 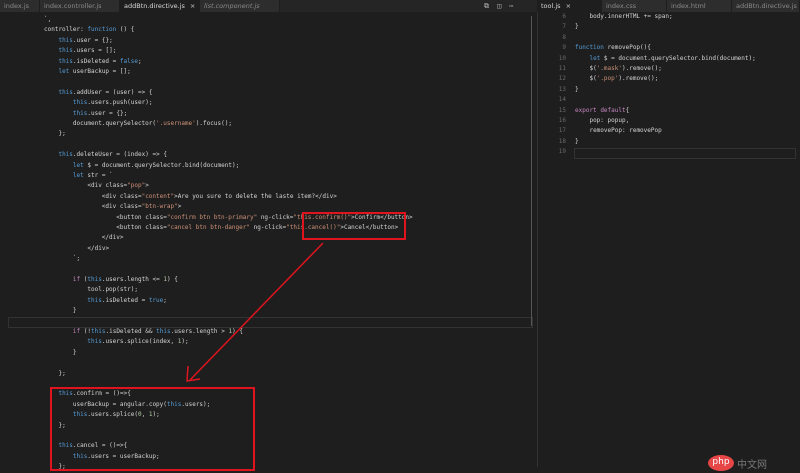 I want to click on annotation-arrow, so click(x=255, y=312).